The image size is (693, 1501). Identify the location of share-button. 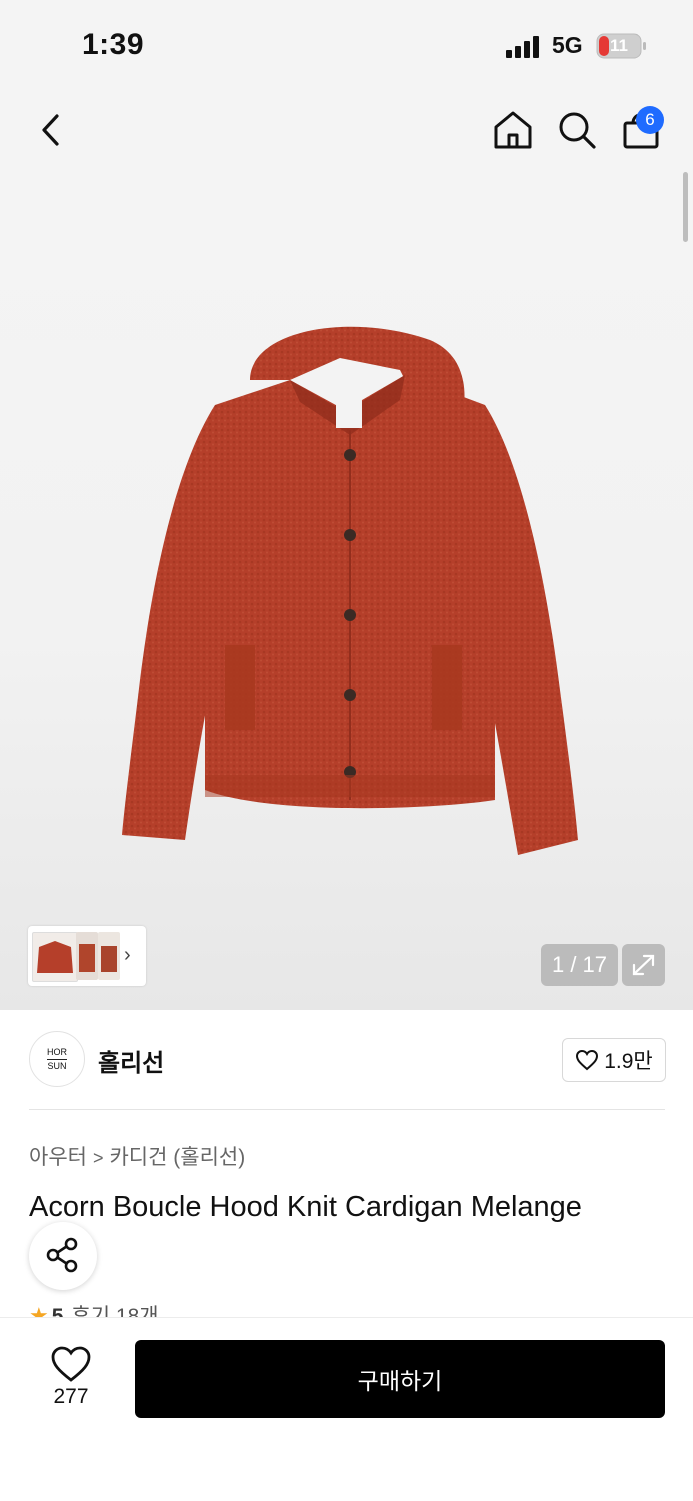
(63, 1256).